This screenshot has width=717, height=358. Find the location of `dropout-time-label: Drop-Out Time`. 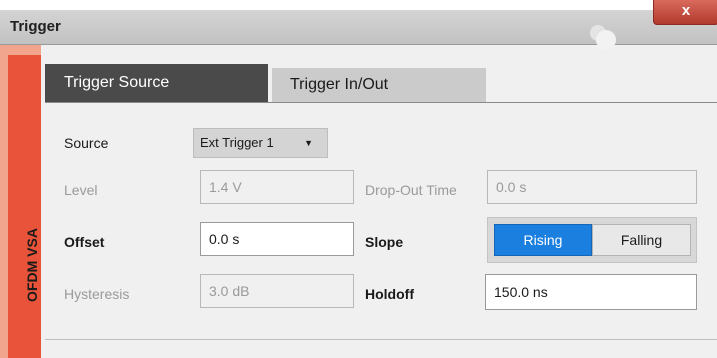

dropout-time-label: Drop-Out Time is located at coordinates (411, 190).